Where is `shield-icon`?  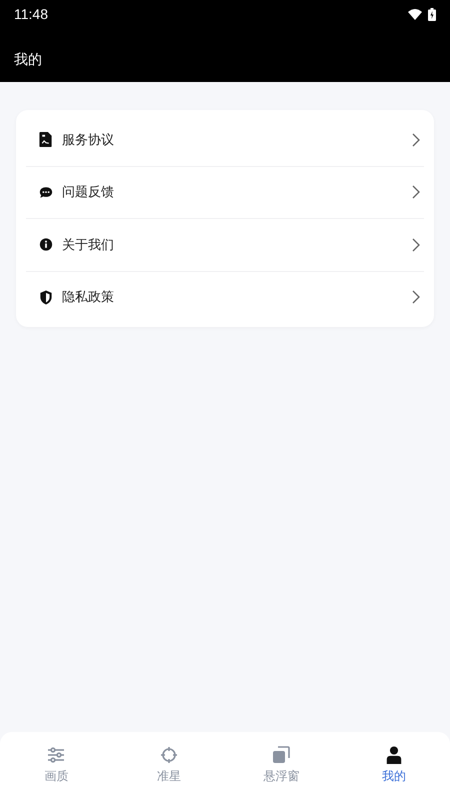
shield-icon is located at coordinates (46, 297).